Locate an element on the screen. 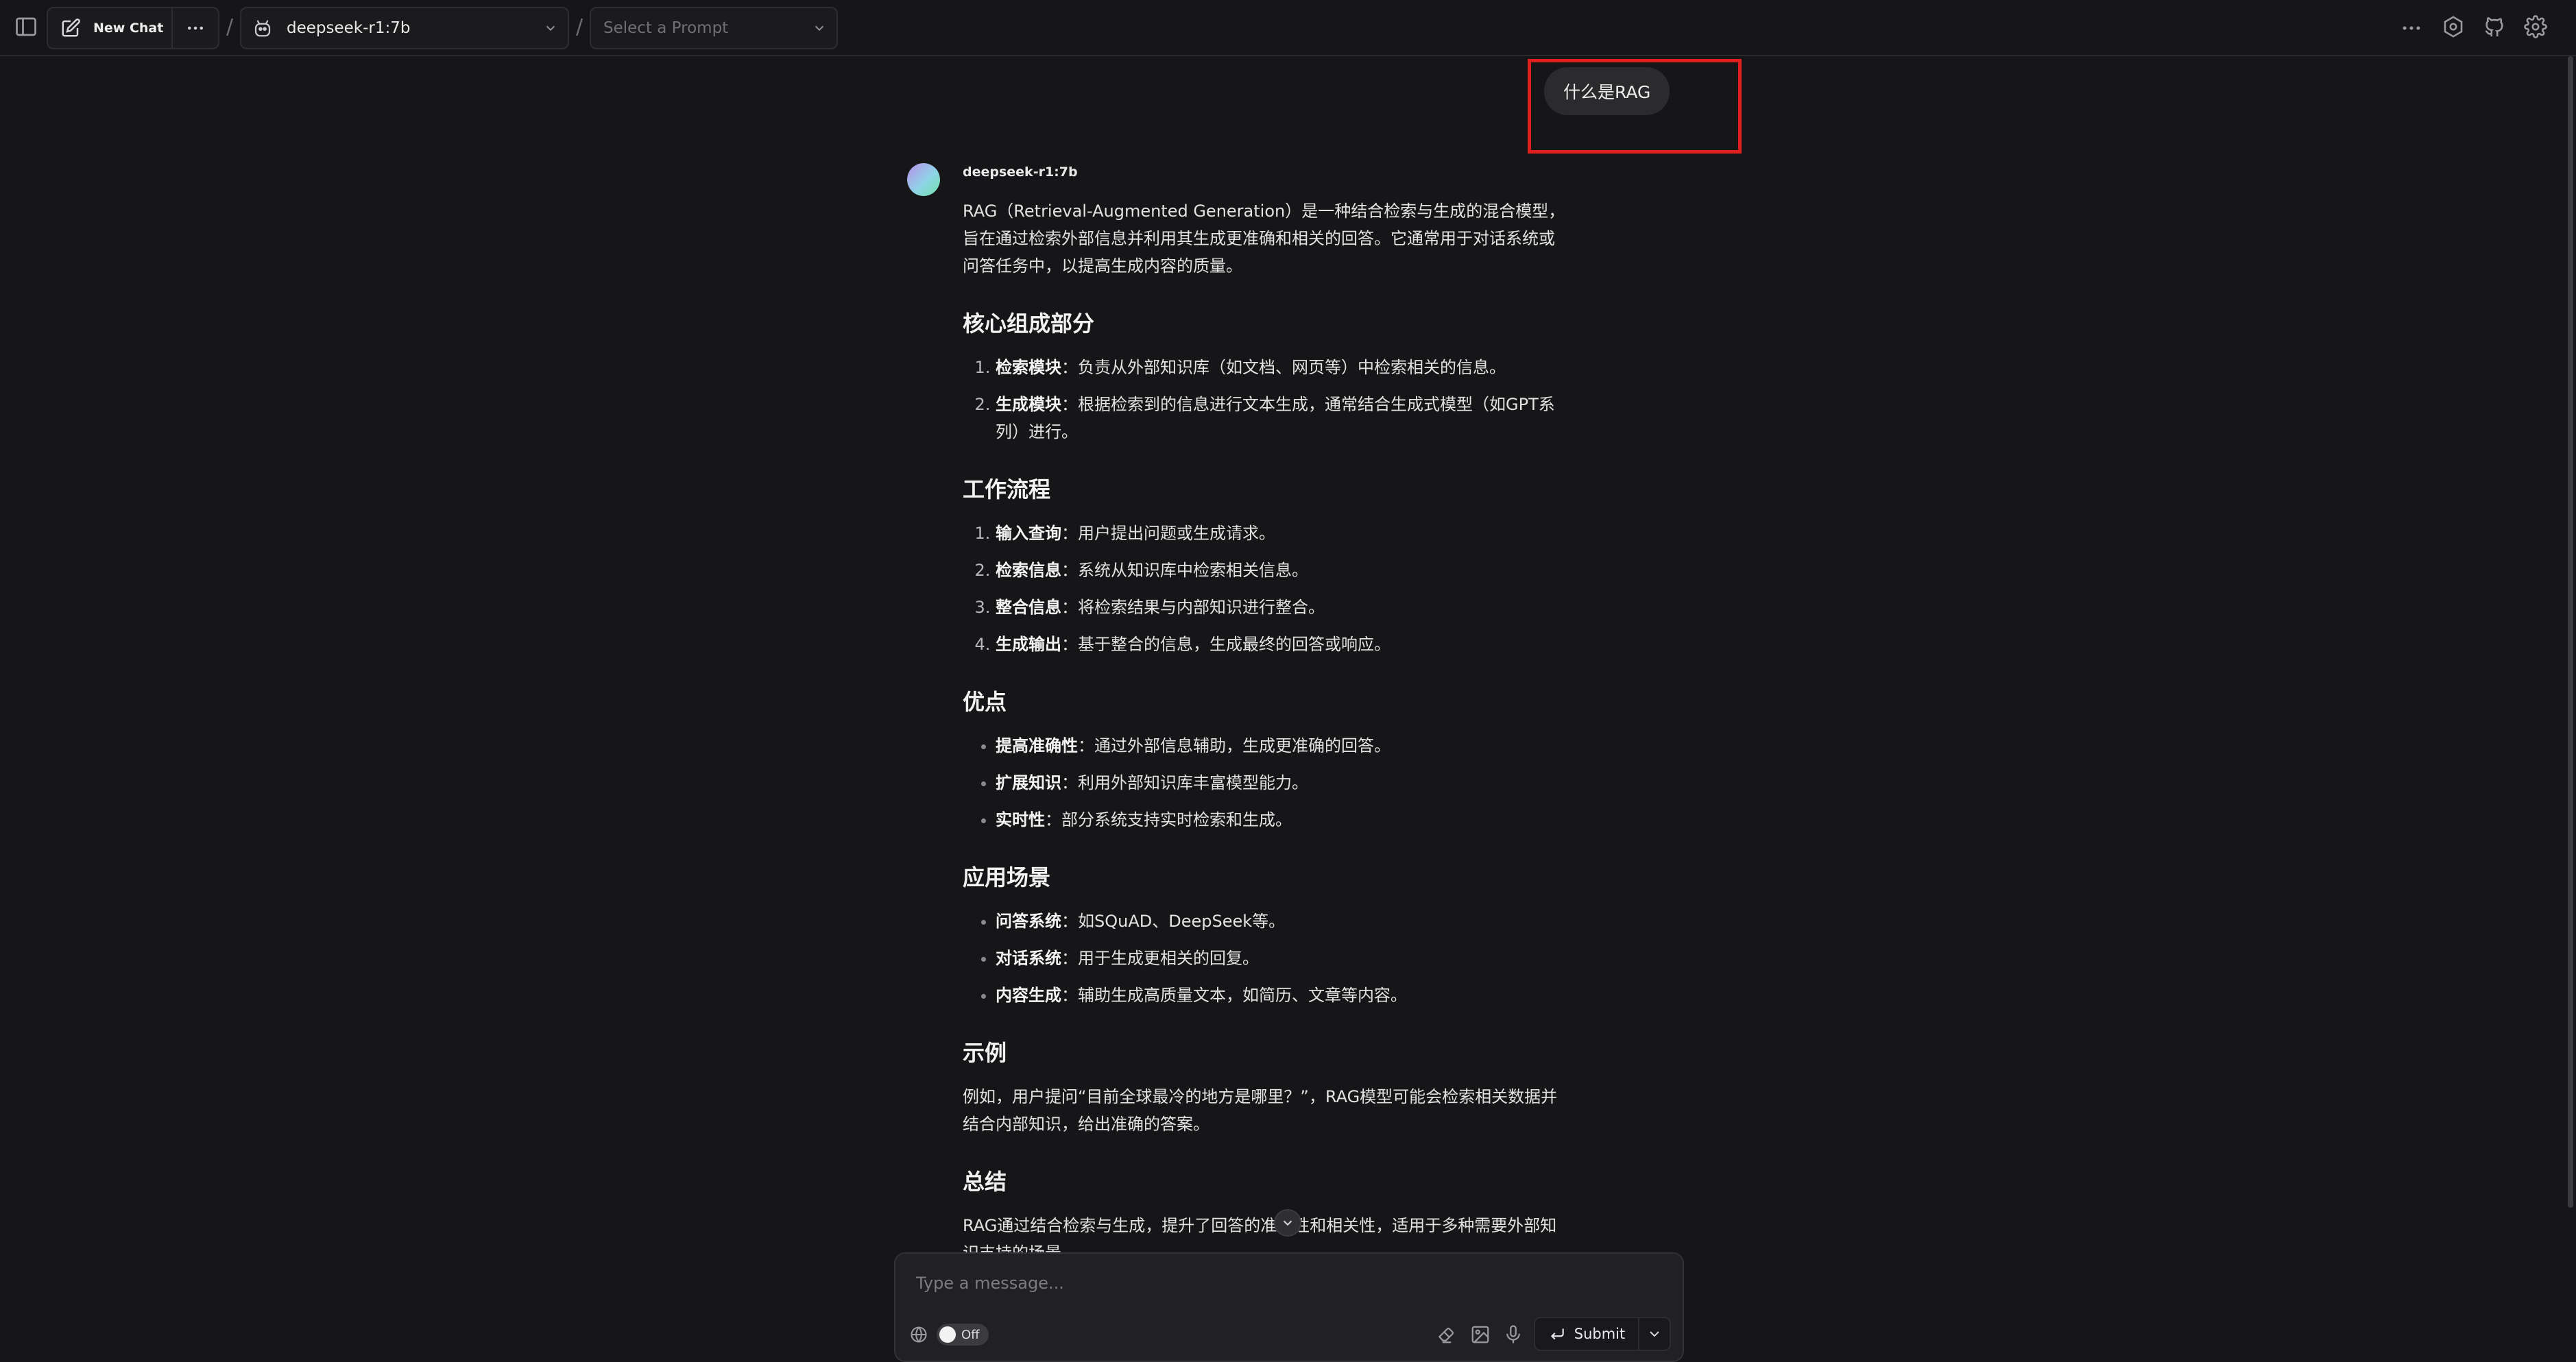  list-item: 输入查询：用户提出问题或生成请求。 is located at coordinates (1281, 533).